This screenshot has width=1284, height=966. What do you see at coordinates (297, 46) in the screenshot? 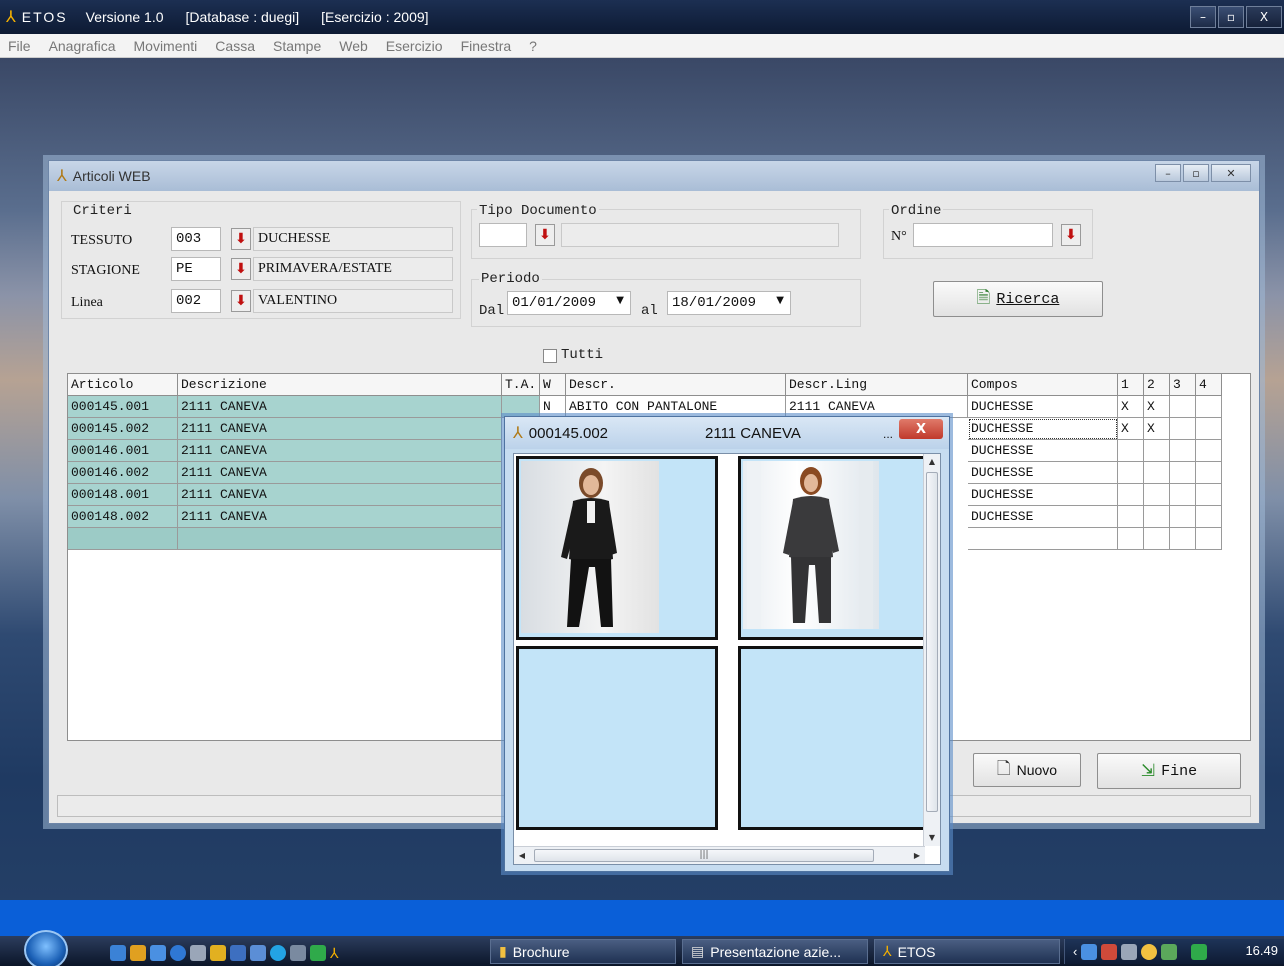
I see `menu-stampe: Stampe` at bounding box center [297, 46].